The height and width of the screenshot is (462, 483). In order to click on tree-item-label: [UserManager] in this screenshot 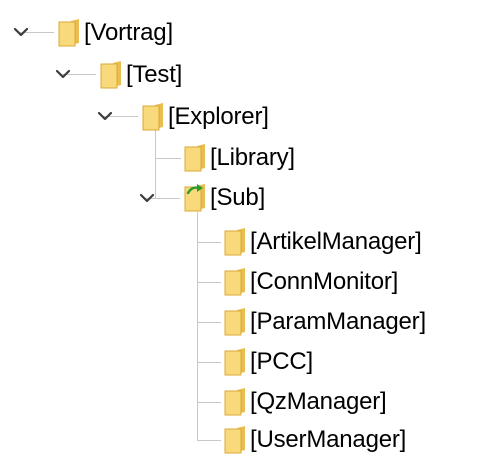, I will do `click(328, 439)`.